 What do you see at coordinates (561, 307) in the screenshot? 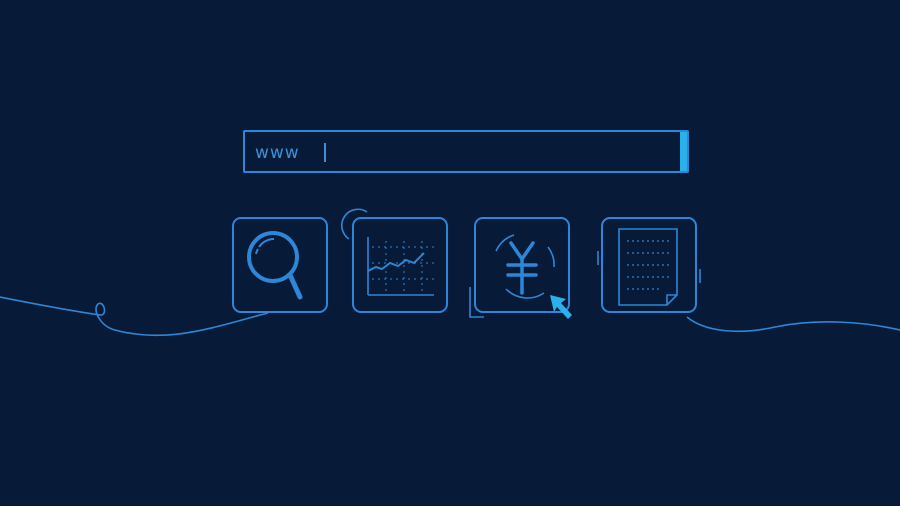
I see `cursor-arrow-icon` at bounding box center [561, 307].